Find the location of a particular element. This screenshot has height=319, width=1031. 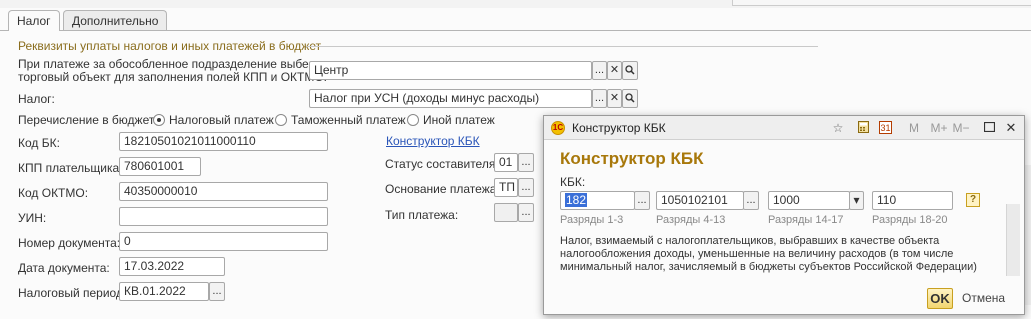

1c-logo-icon: 1С is located at coordinates (558, 128).